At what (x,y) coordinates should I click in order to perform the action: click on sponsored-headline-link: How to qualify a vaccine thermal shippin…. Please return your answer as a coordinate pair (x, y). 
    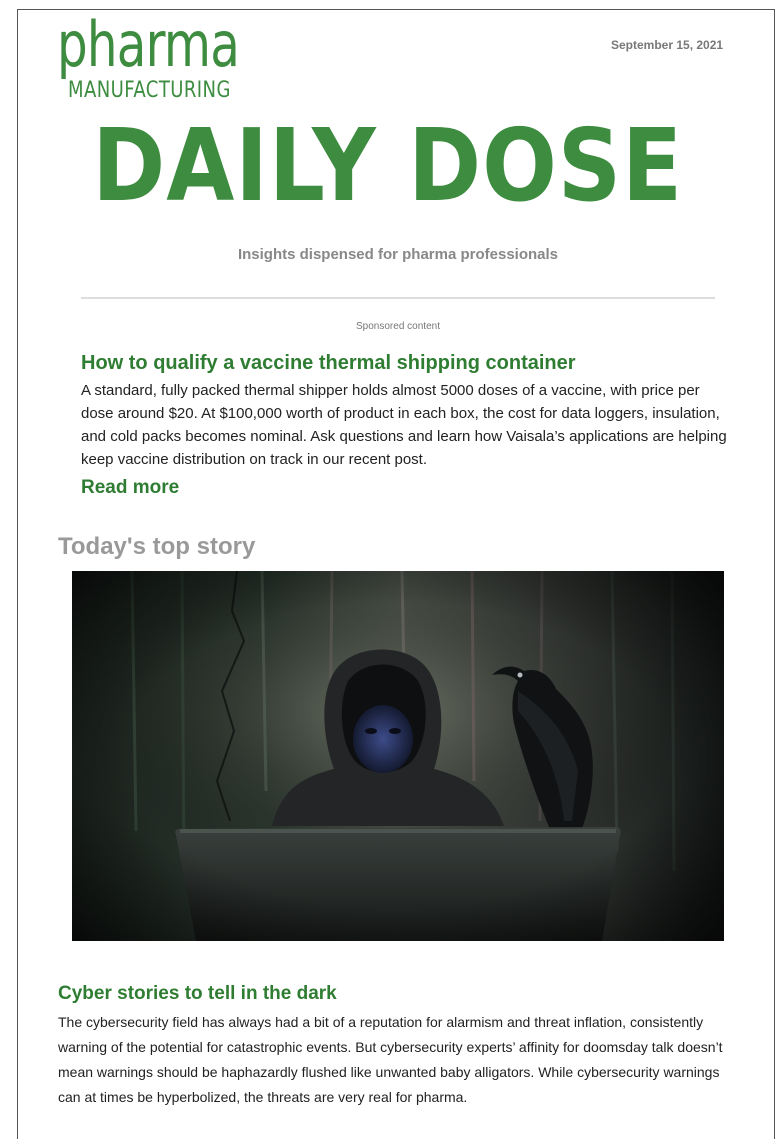
    Looking at the image, I should click on (328, 363).